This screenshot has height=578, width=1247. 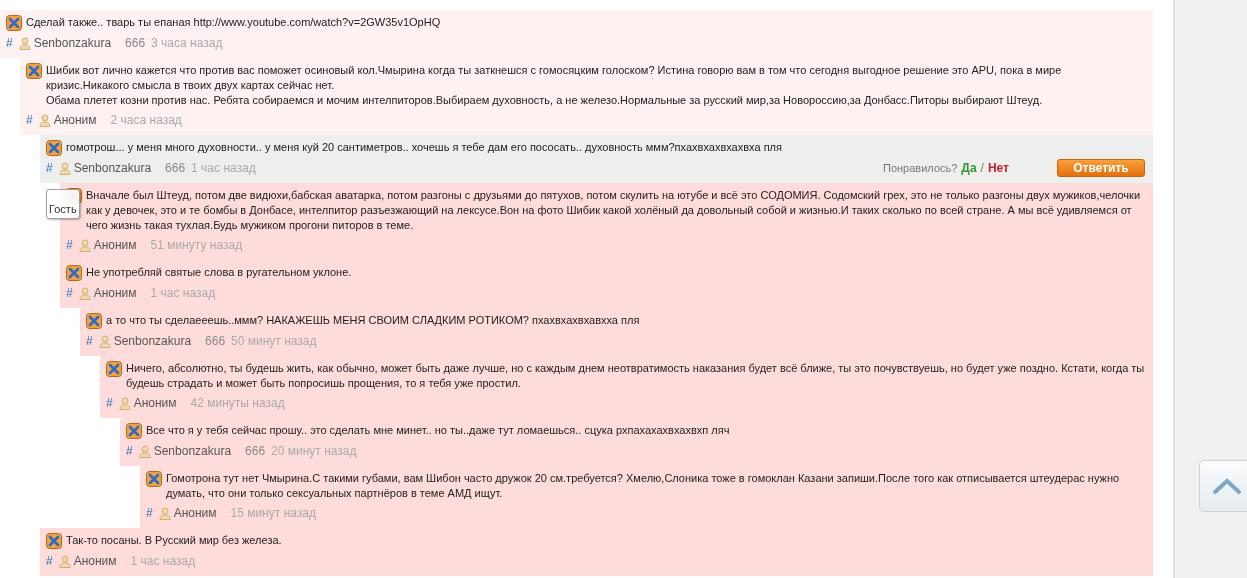 I want to click on tooltip: Гость, so click(x=63, y=204).